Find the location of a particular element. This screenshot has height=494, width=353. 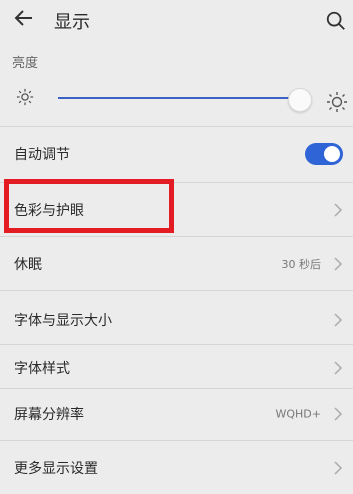

row-label: 字体与显示大小 is located at coordinates (63, 321).